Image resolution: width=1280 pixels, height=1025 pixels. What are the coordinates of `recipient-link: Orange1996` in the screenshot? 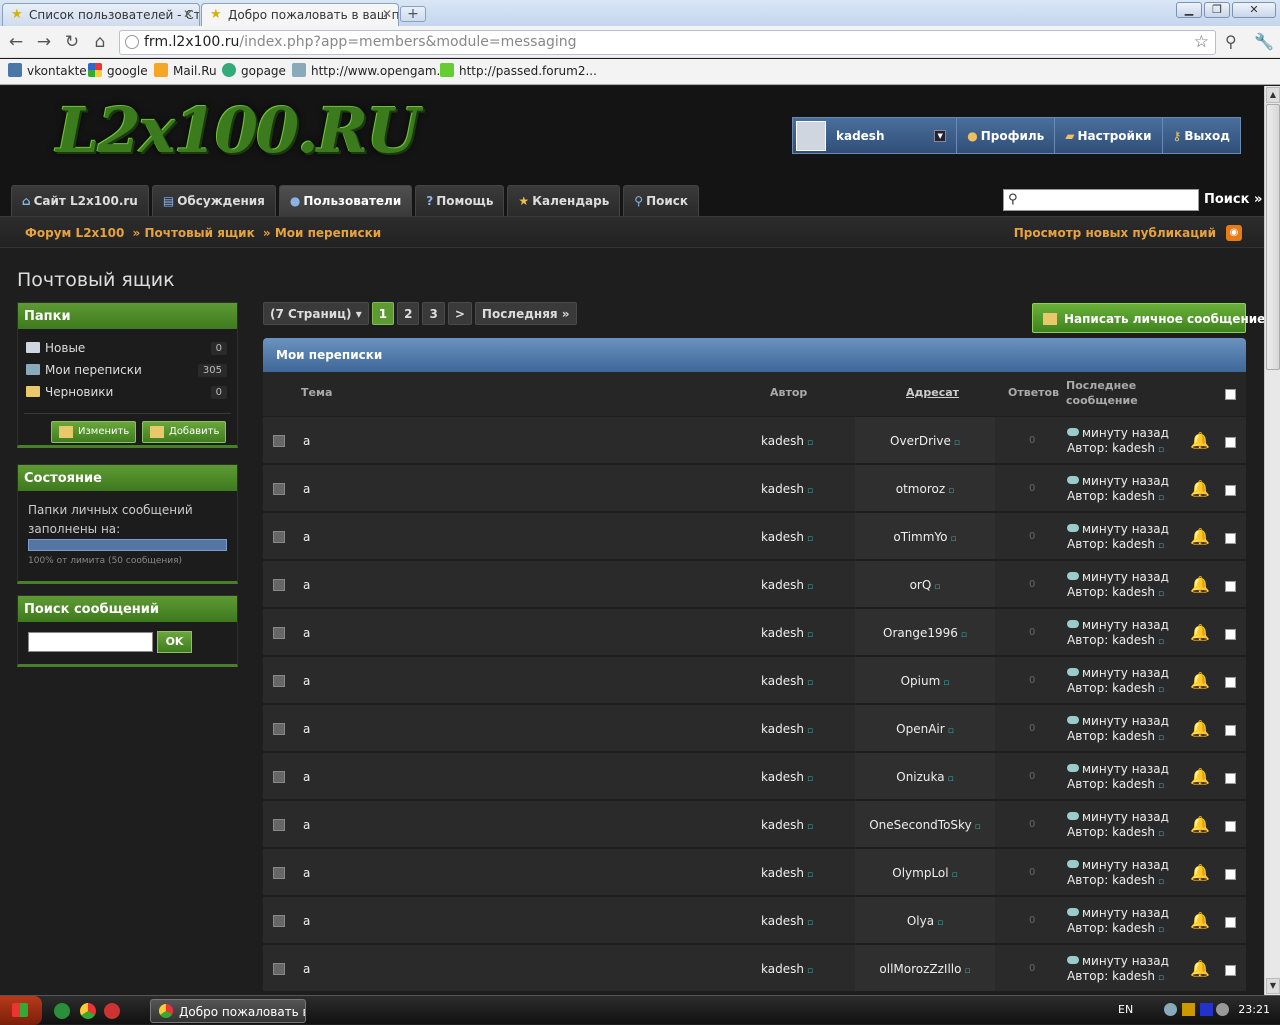 It's located at (920, 633).